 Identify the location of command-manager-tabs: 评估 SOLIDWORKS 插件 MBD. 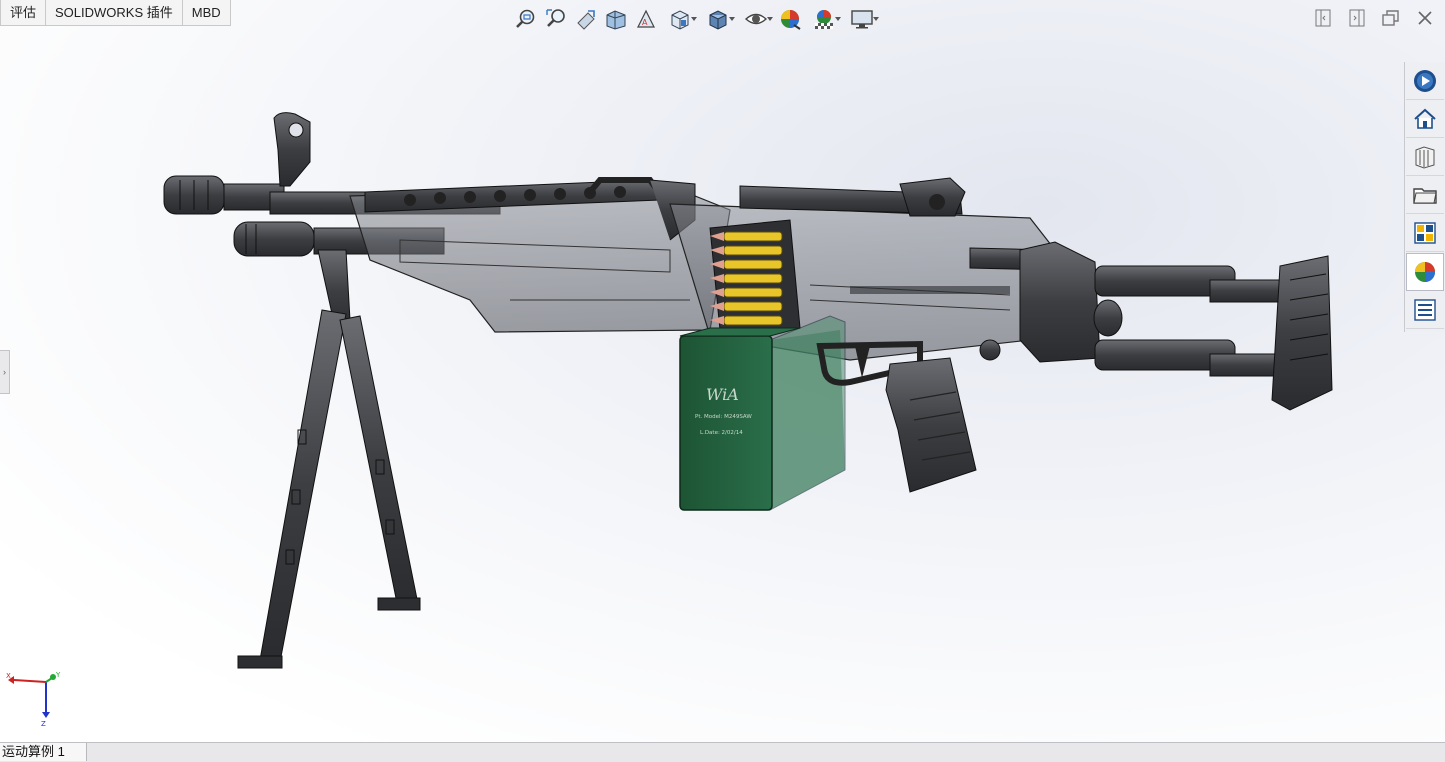
(115, 13).